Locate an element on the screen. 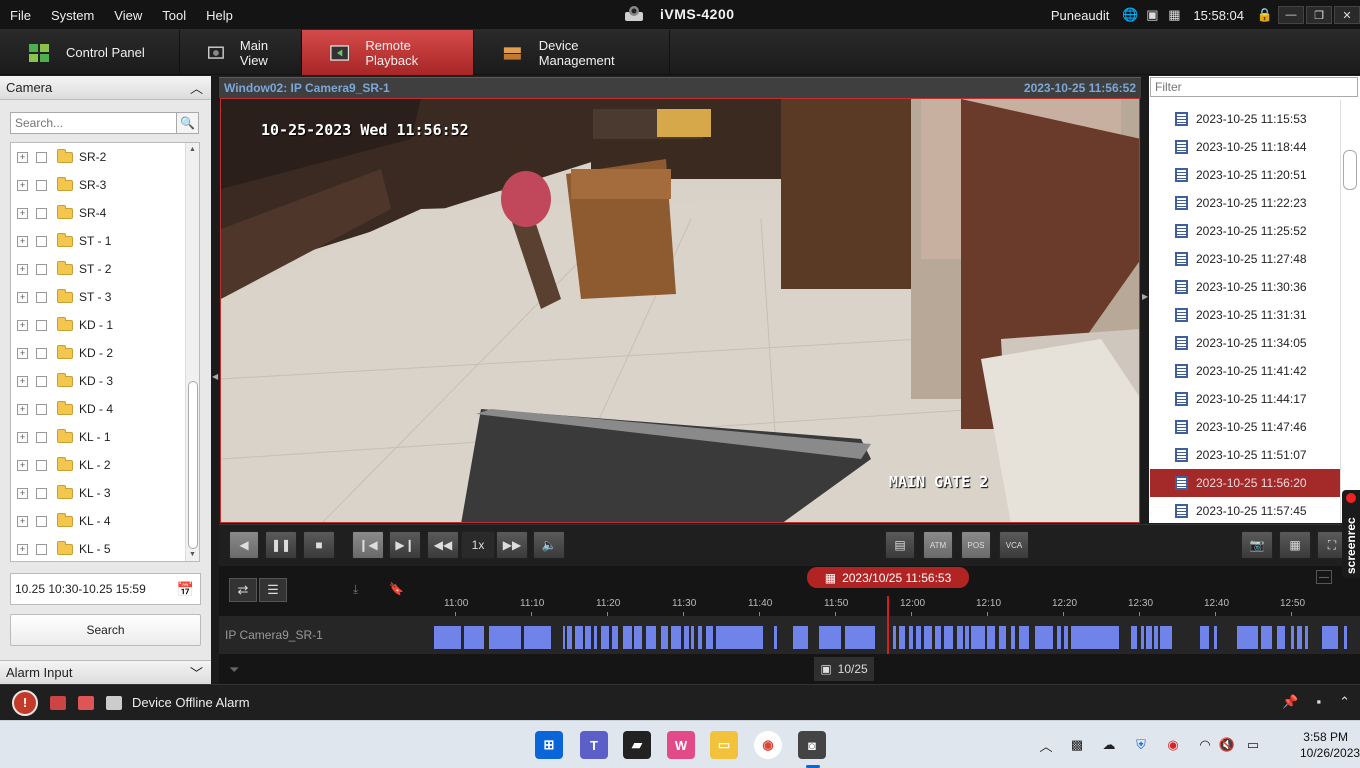  file-item: 2023-10-25 11:47:46 is located at coordinates (1245, 427).